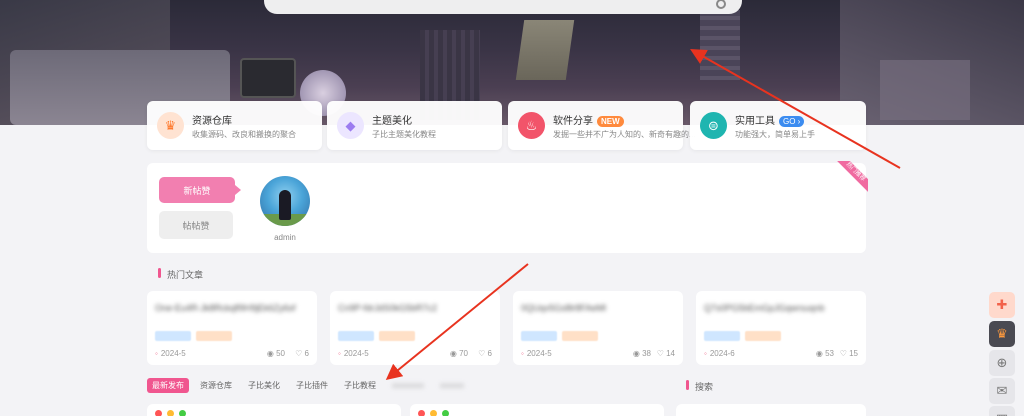 The image size is (1024, 416). Describe the element at coordinates (196, 225) in the screenshot. I see `tab-old-likes: 帖帖赞` at that location.